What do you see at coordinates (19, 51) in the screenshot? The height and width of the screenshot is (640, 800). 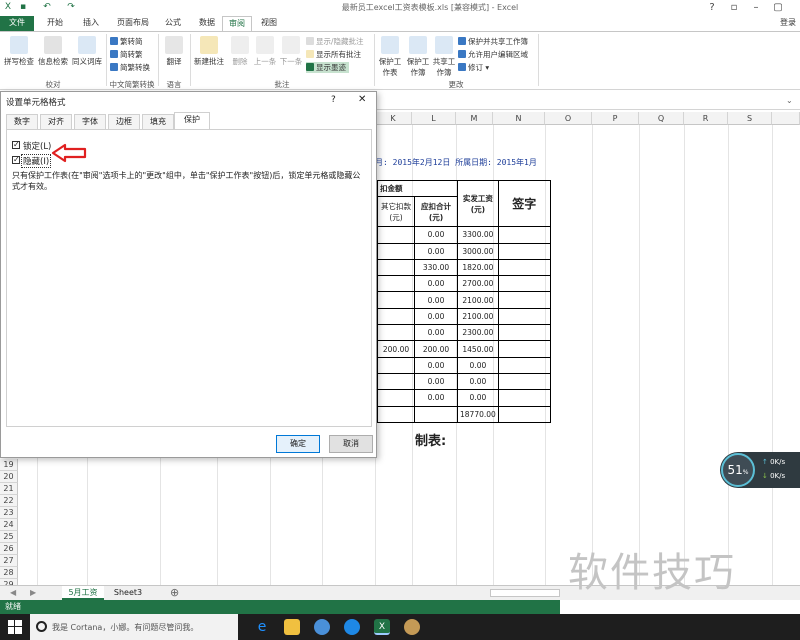 I see `spell-check-button: 拼写检查` at bounding box center [19, 51].